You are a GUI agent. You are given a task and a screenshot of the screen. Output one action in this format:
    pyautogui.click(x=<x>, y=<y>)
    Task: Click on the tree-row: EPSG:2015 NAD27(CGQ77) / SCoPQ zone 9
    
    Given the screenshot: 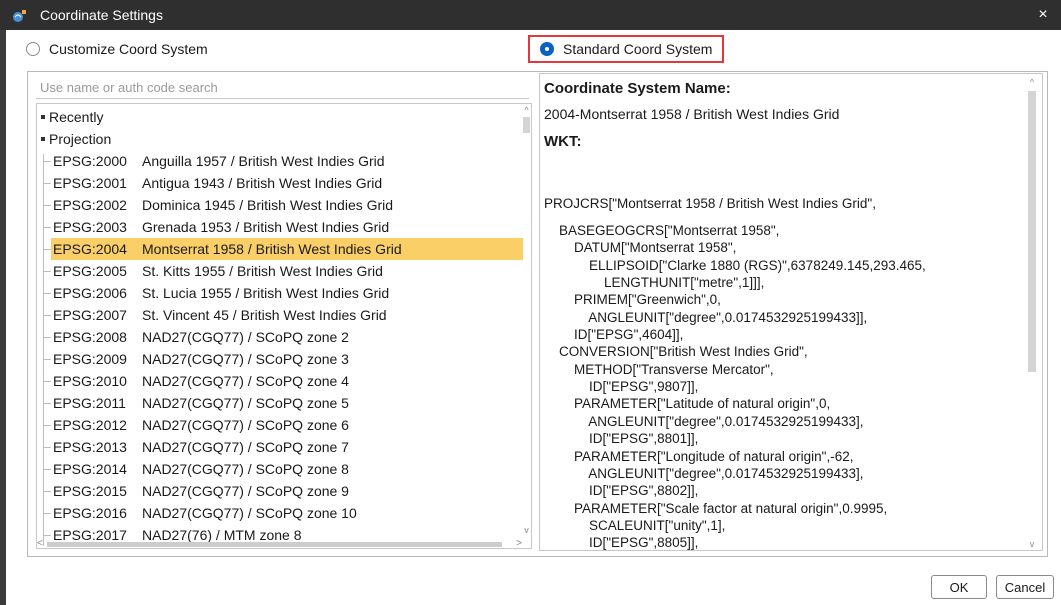 What is the action you would take?
    pyautogui.click(x=284, y=491)
    